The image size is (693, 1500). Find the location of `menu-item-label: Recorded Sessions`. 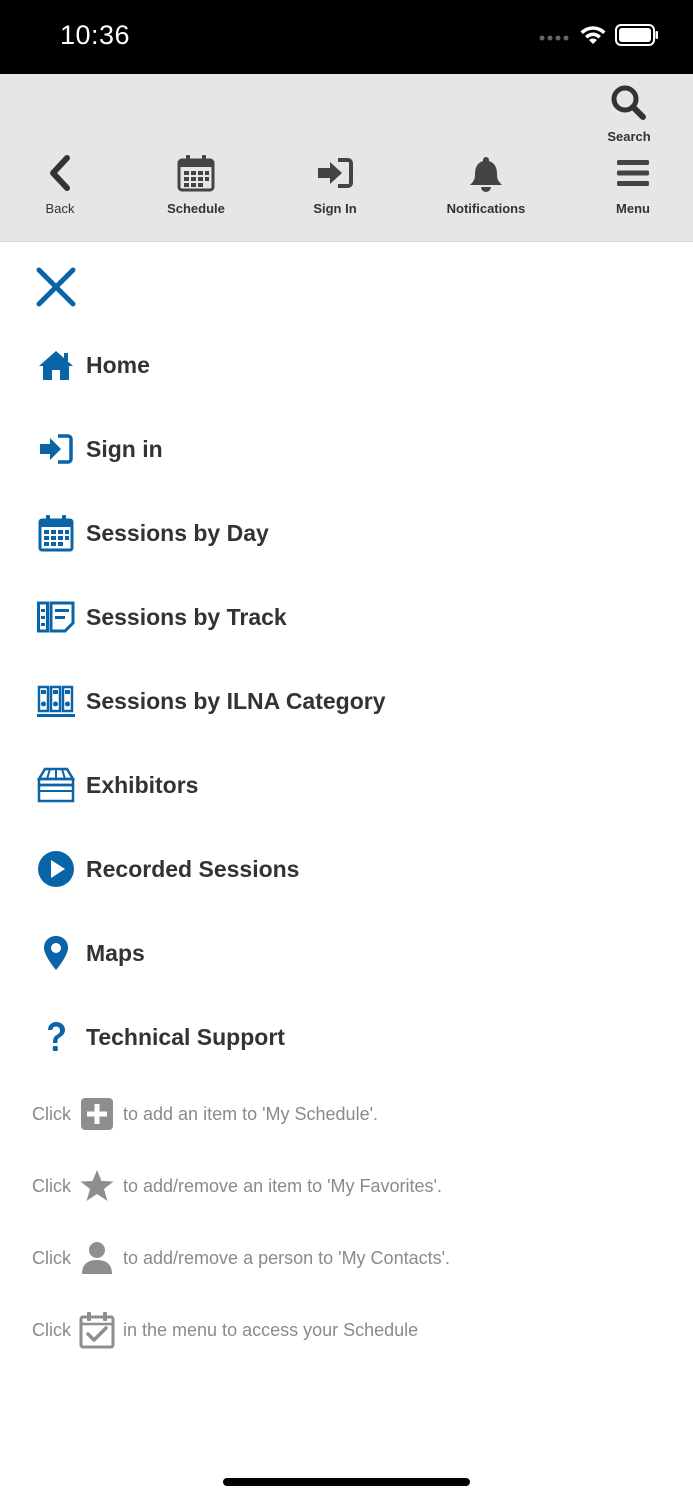

menu-item-label: Recorded Sessions is located at coordinates (193, 868).